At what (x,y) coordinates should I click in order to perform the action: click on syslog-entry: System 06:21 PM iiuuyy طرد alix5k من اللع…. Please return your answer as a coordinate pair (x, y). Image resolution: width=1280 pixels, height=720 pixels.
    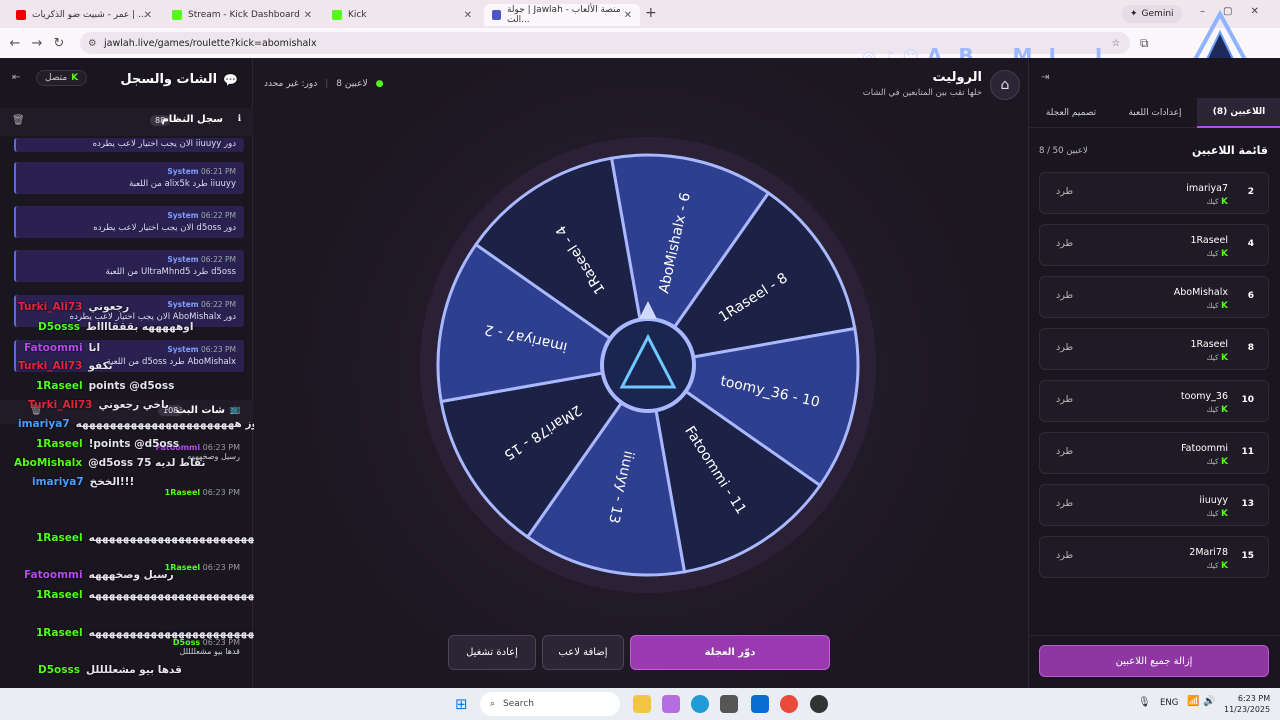
    Looking at the image, I should click on (129, 178).